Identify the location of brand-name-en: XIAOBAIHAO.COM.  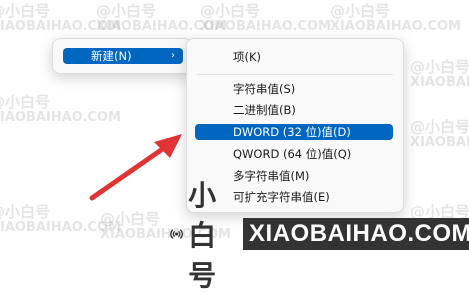
(356, 234).